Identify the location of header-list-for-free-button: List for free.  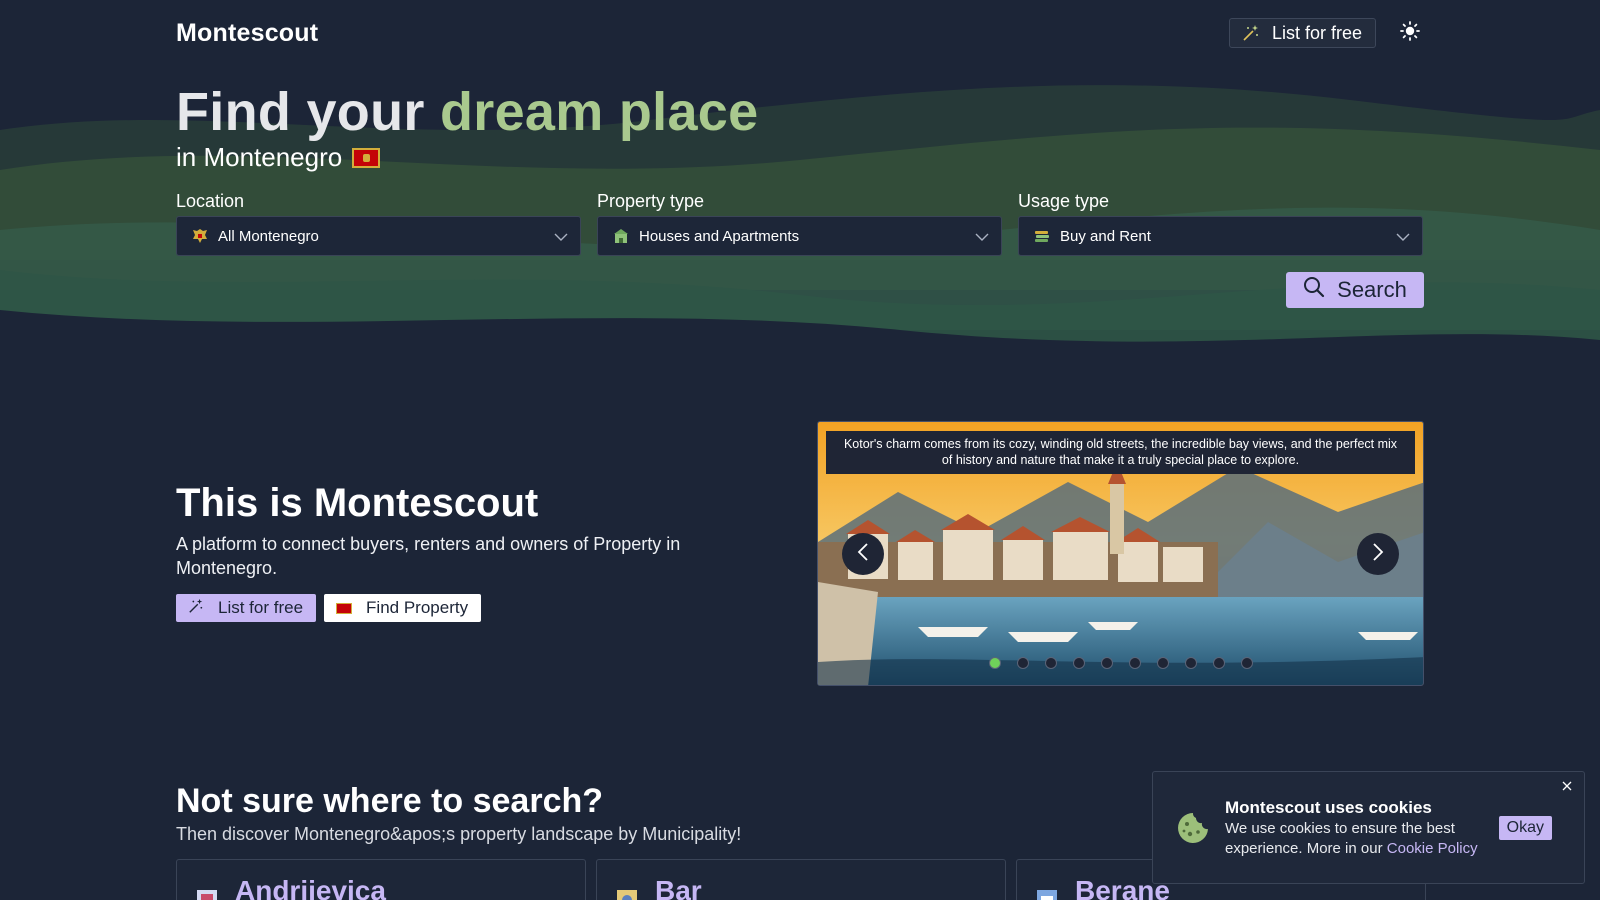
(1302, 33).